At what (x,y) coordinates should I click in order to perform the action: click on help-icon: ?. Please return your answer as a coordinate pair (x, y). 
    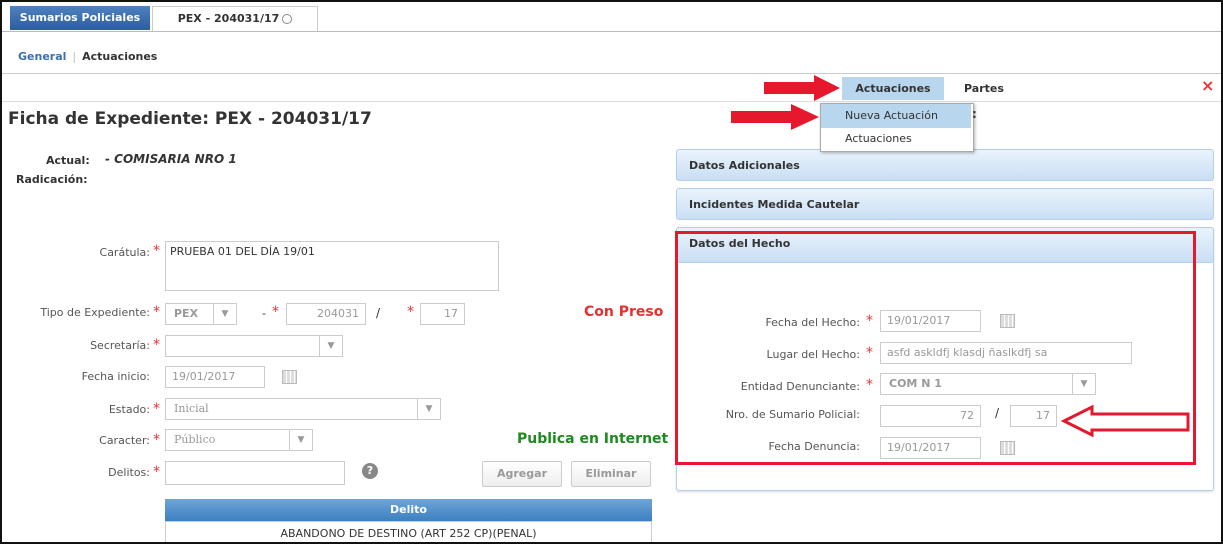
    Looking at the image, I should click on (370, 471).